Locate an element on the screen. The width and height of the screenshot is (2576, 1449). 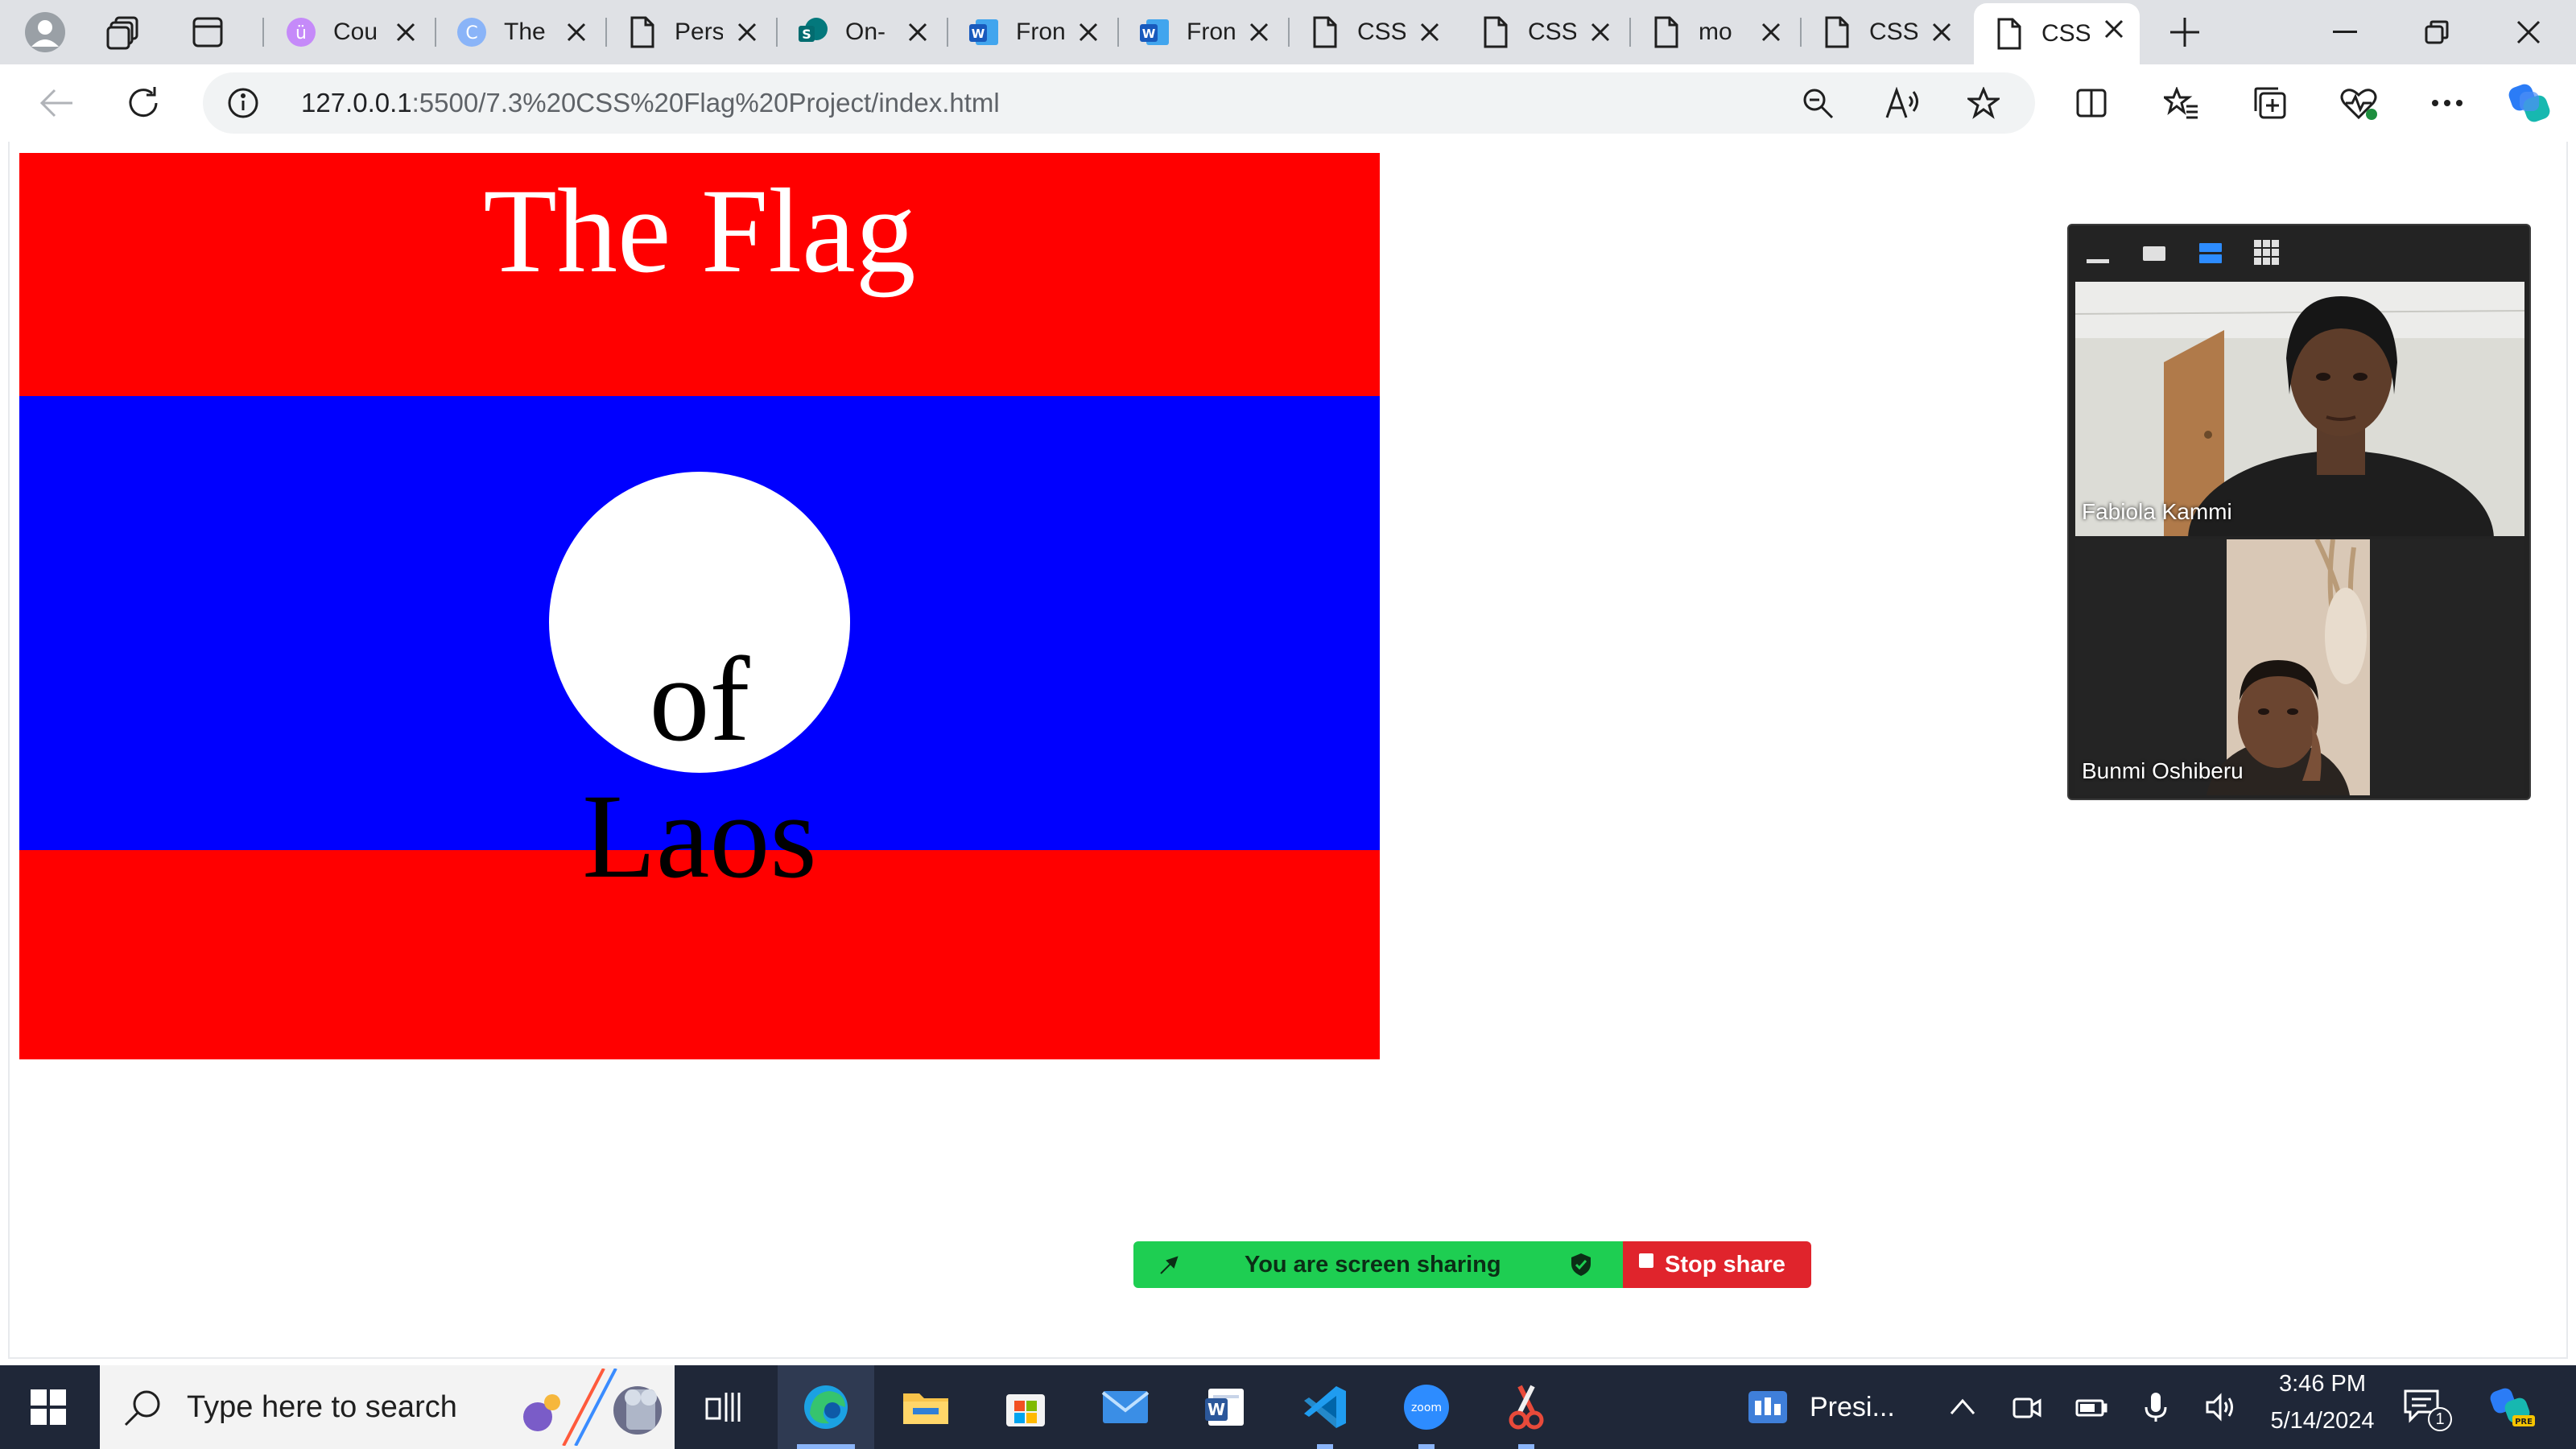
stop-share-button: Stop share is located at coordinates (1717, 1264).